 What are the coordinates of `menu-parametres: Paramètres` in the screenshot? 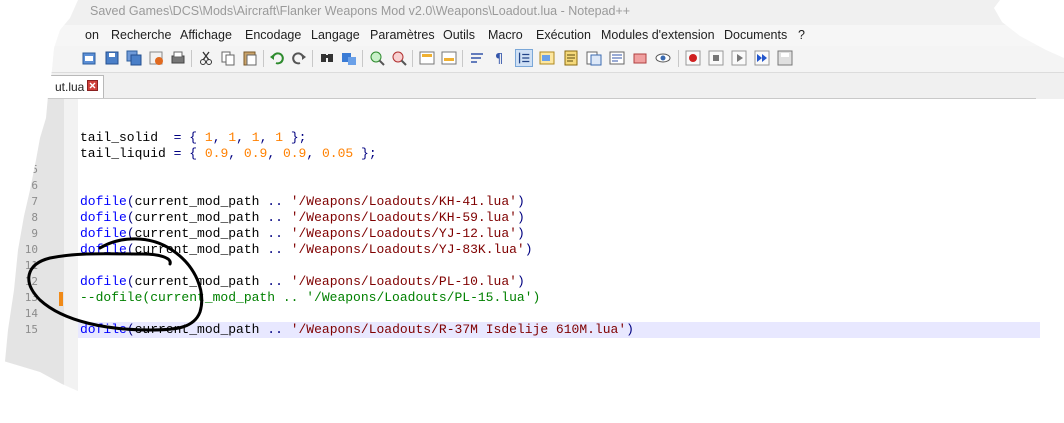 It's located at (402, 35).